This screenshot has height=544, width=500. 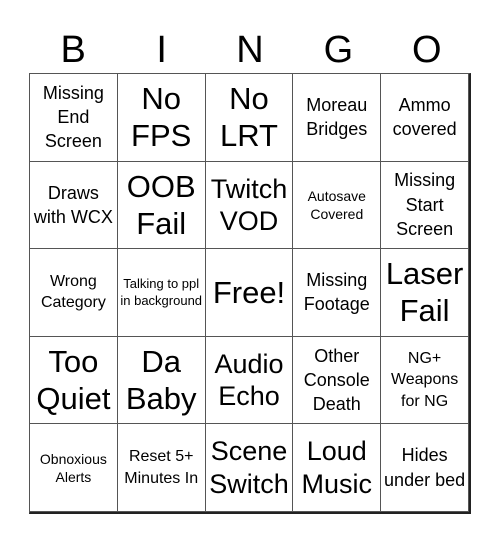 I want to click on bingo-cell-label: Autosave Covered, so click(x=336, y=204).